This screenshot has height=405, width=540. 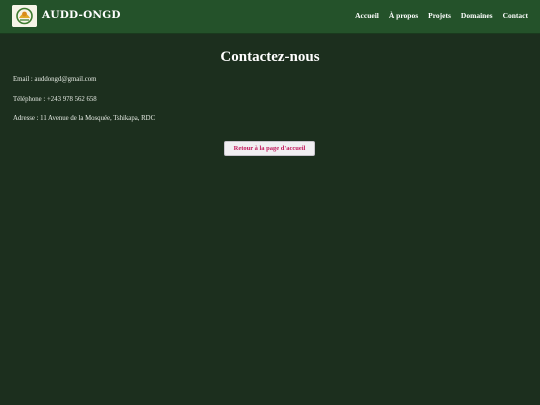 I want to click on nav-item-accueil: Accueil, so click(x=367, y=15).